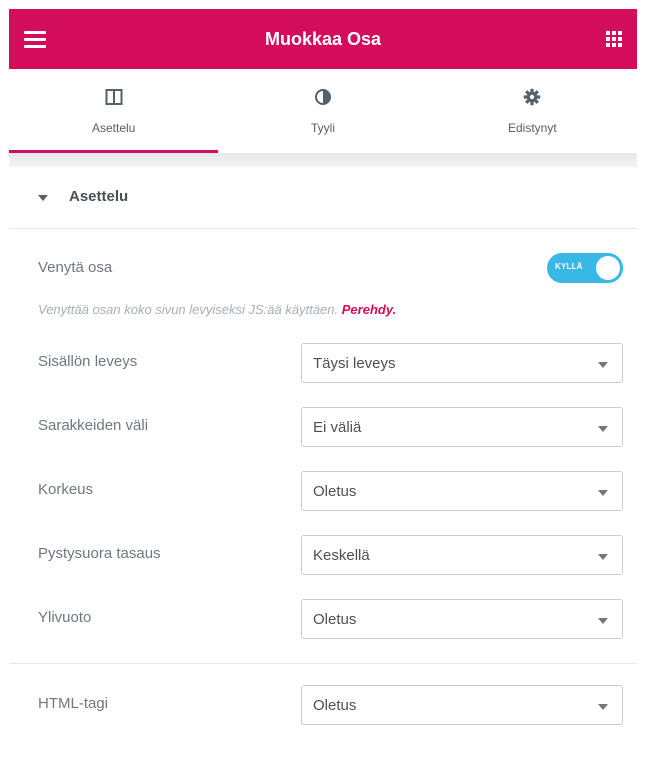  I want to click on column-gap-value: Ei väliä, so click(337, 427).